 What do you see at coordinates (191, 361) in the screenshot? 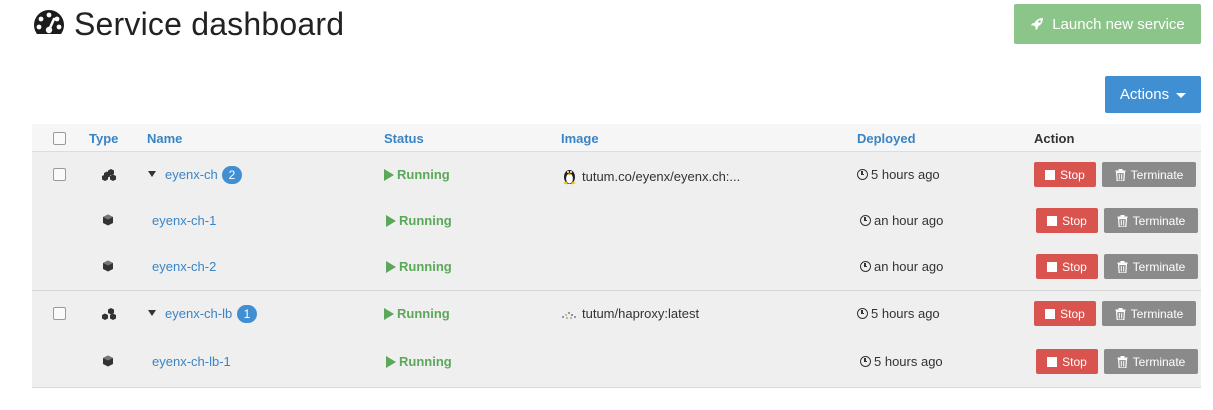
I see `container-name-link: eyenx-ch-lb-1` at bounding box center [191, 361].